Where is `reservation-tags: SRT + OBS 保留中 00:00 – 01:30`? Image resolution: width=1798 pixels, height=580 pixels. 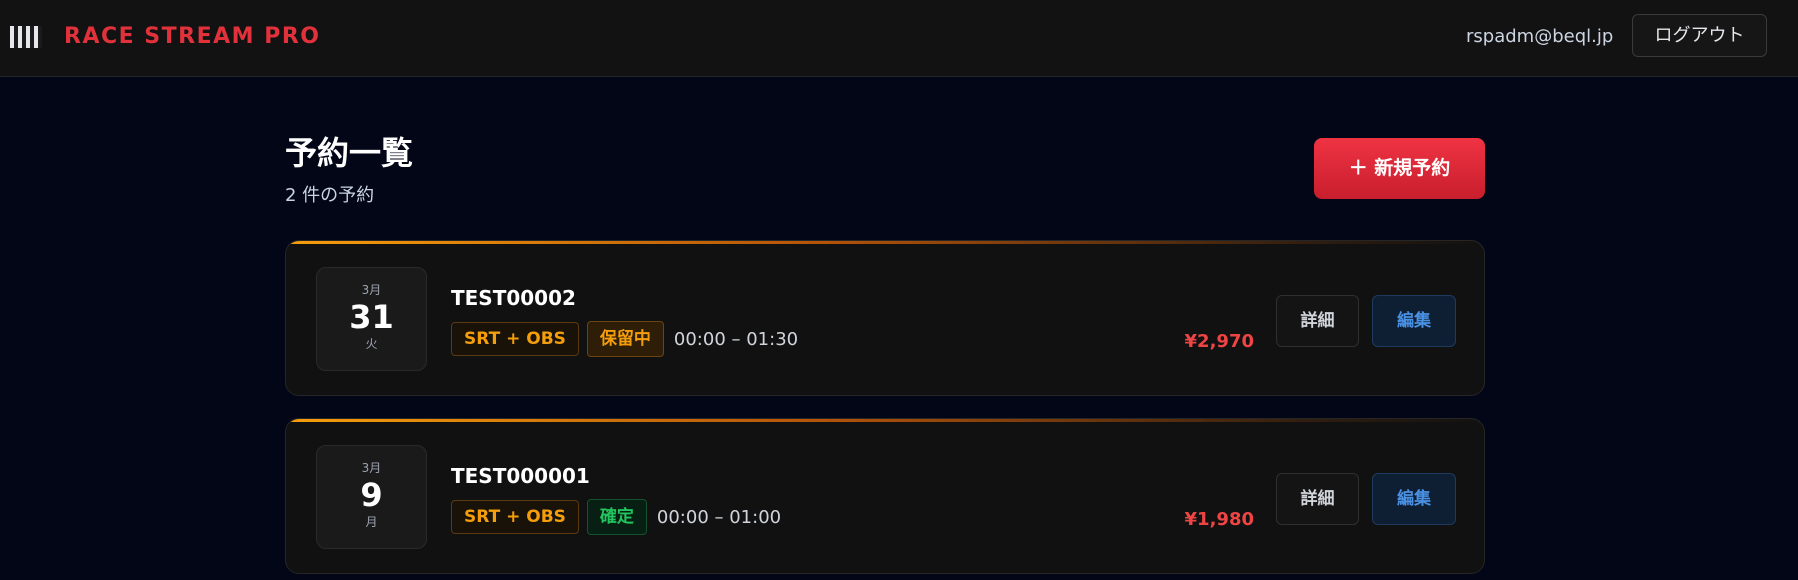 reservation-tags: SRT + OBS 保留中 00:00 – 01:30 is located at coordinates (624, 339).